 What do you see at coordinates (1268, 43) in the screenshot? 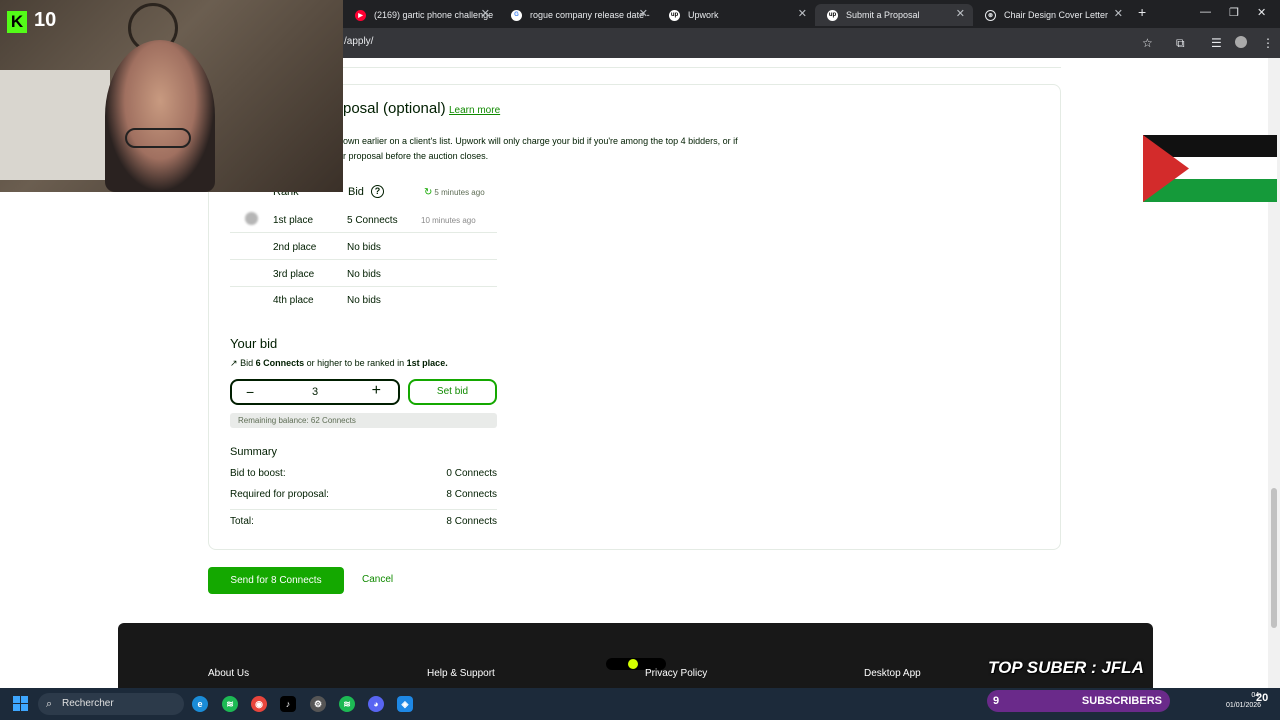
I see `menu-icon: ⋮` at bounding box center [1268, 43].